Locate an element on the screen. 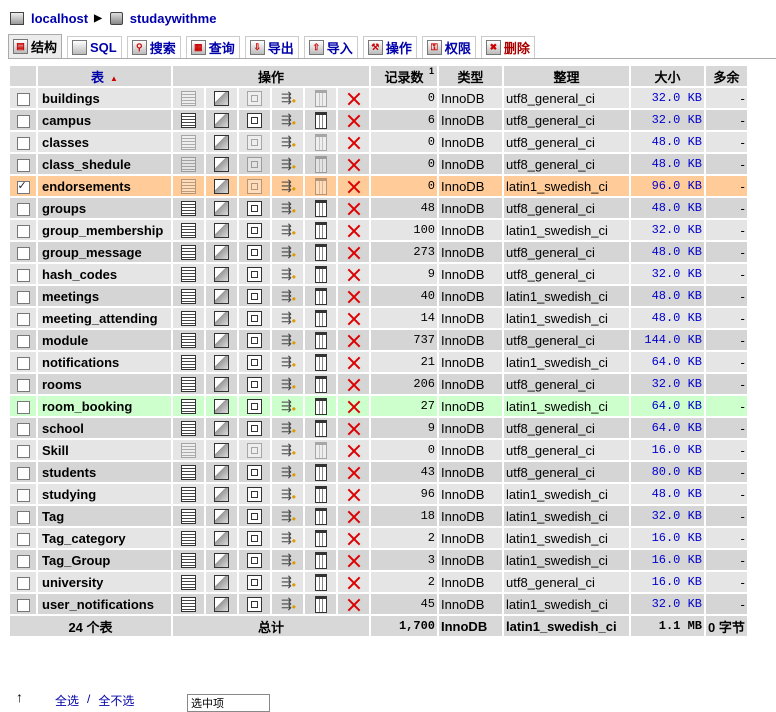 This screenshot has width=776, height=712. tab-export: ⇩ 导出 is located at coordinates (271, 47).